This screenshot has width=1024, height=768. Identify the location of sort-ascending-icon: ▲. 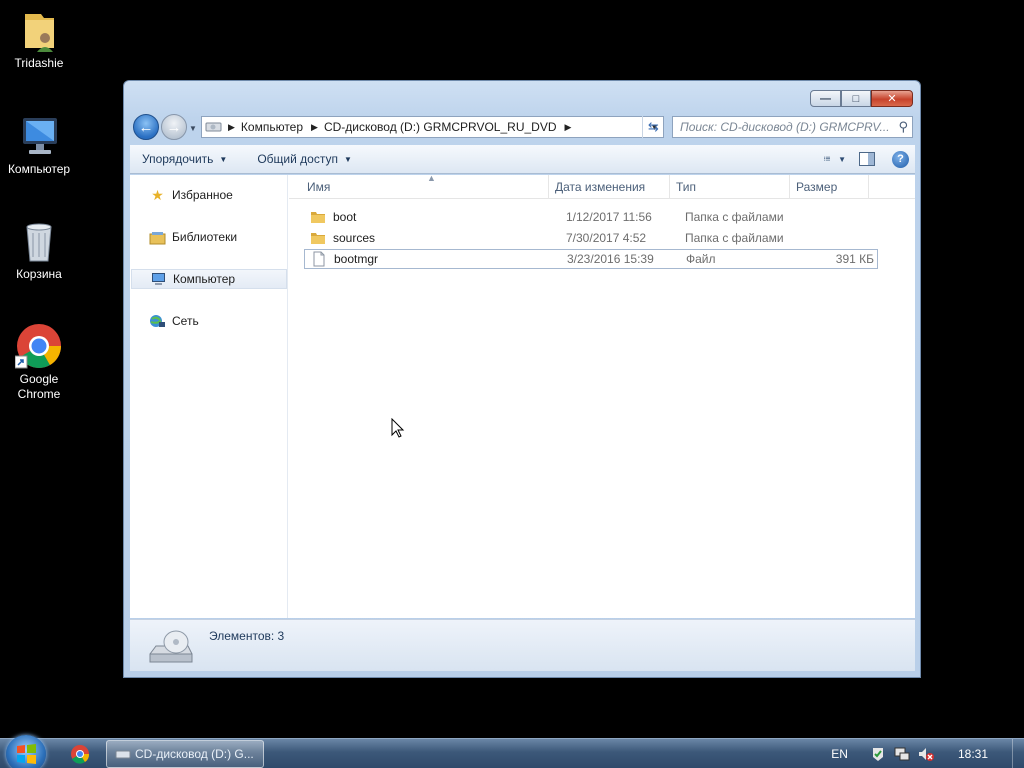
(431, 178).